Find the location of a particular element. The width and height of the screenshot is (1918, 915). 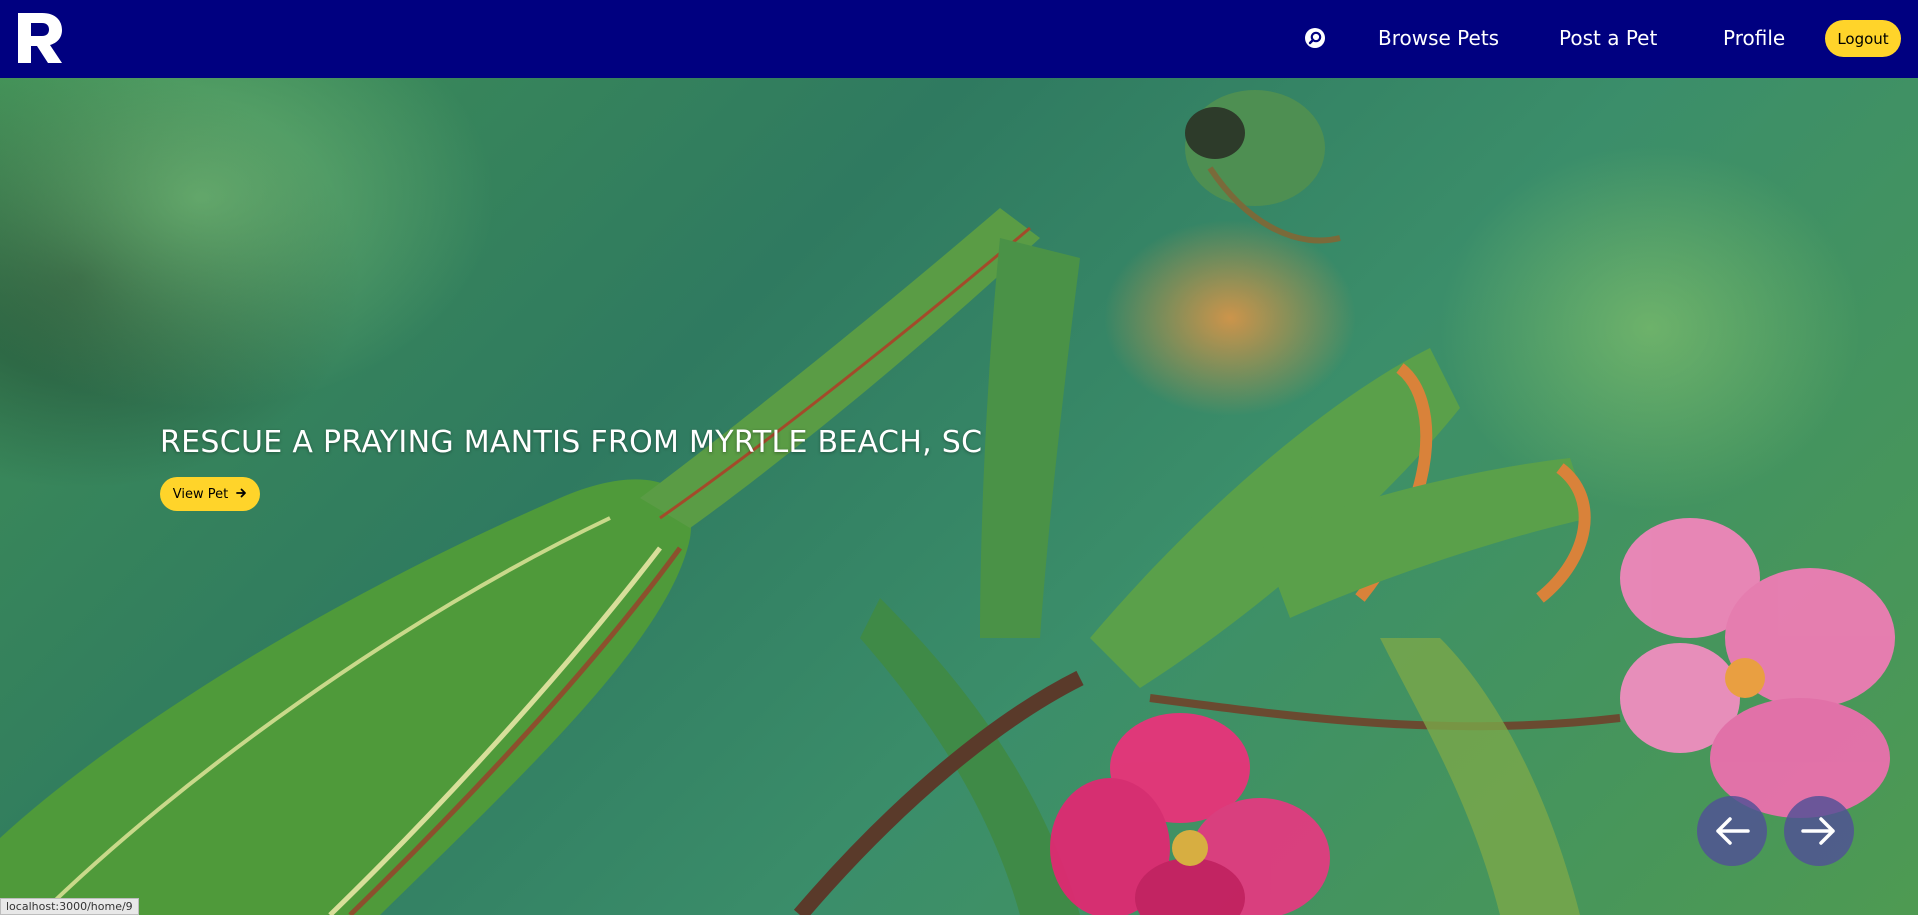

carousel-next-button is located at coordinates (1819, 831).